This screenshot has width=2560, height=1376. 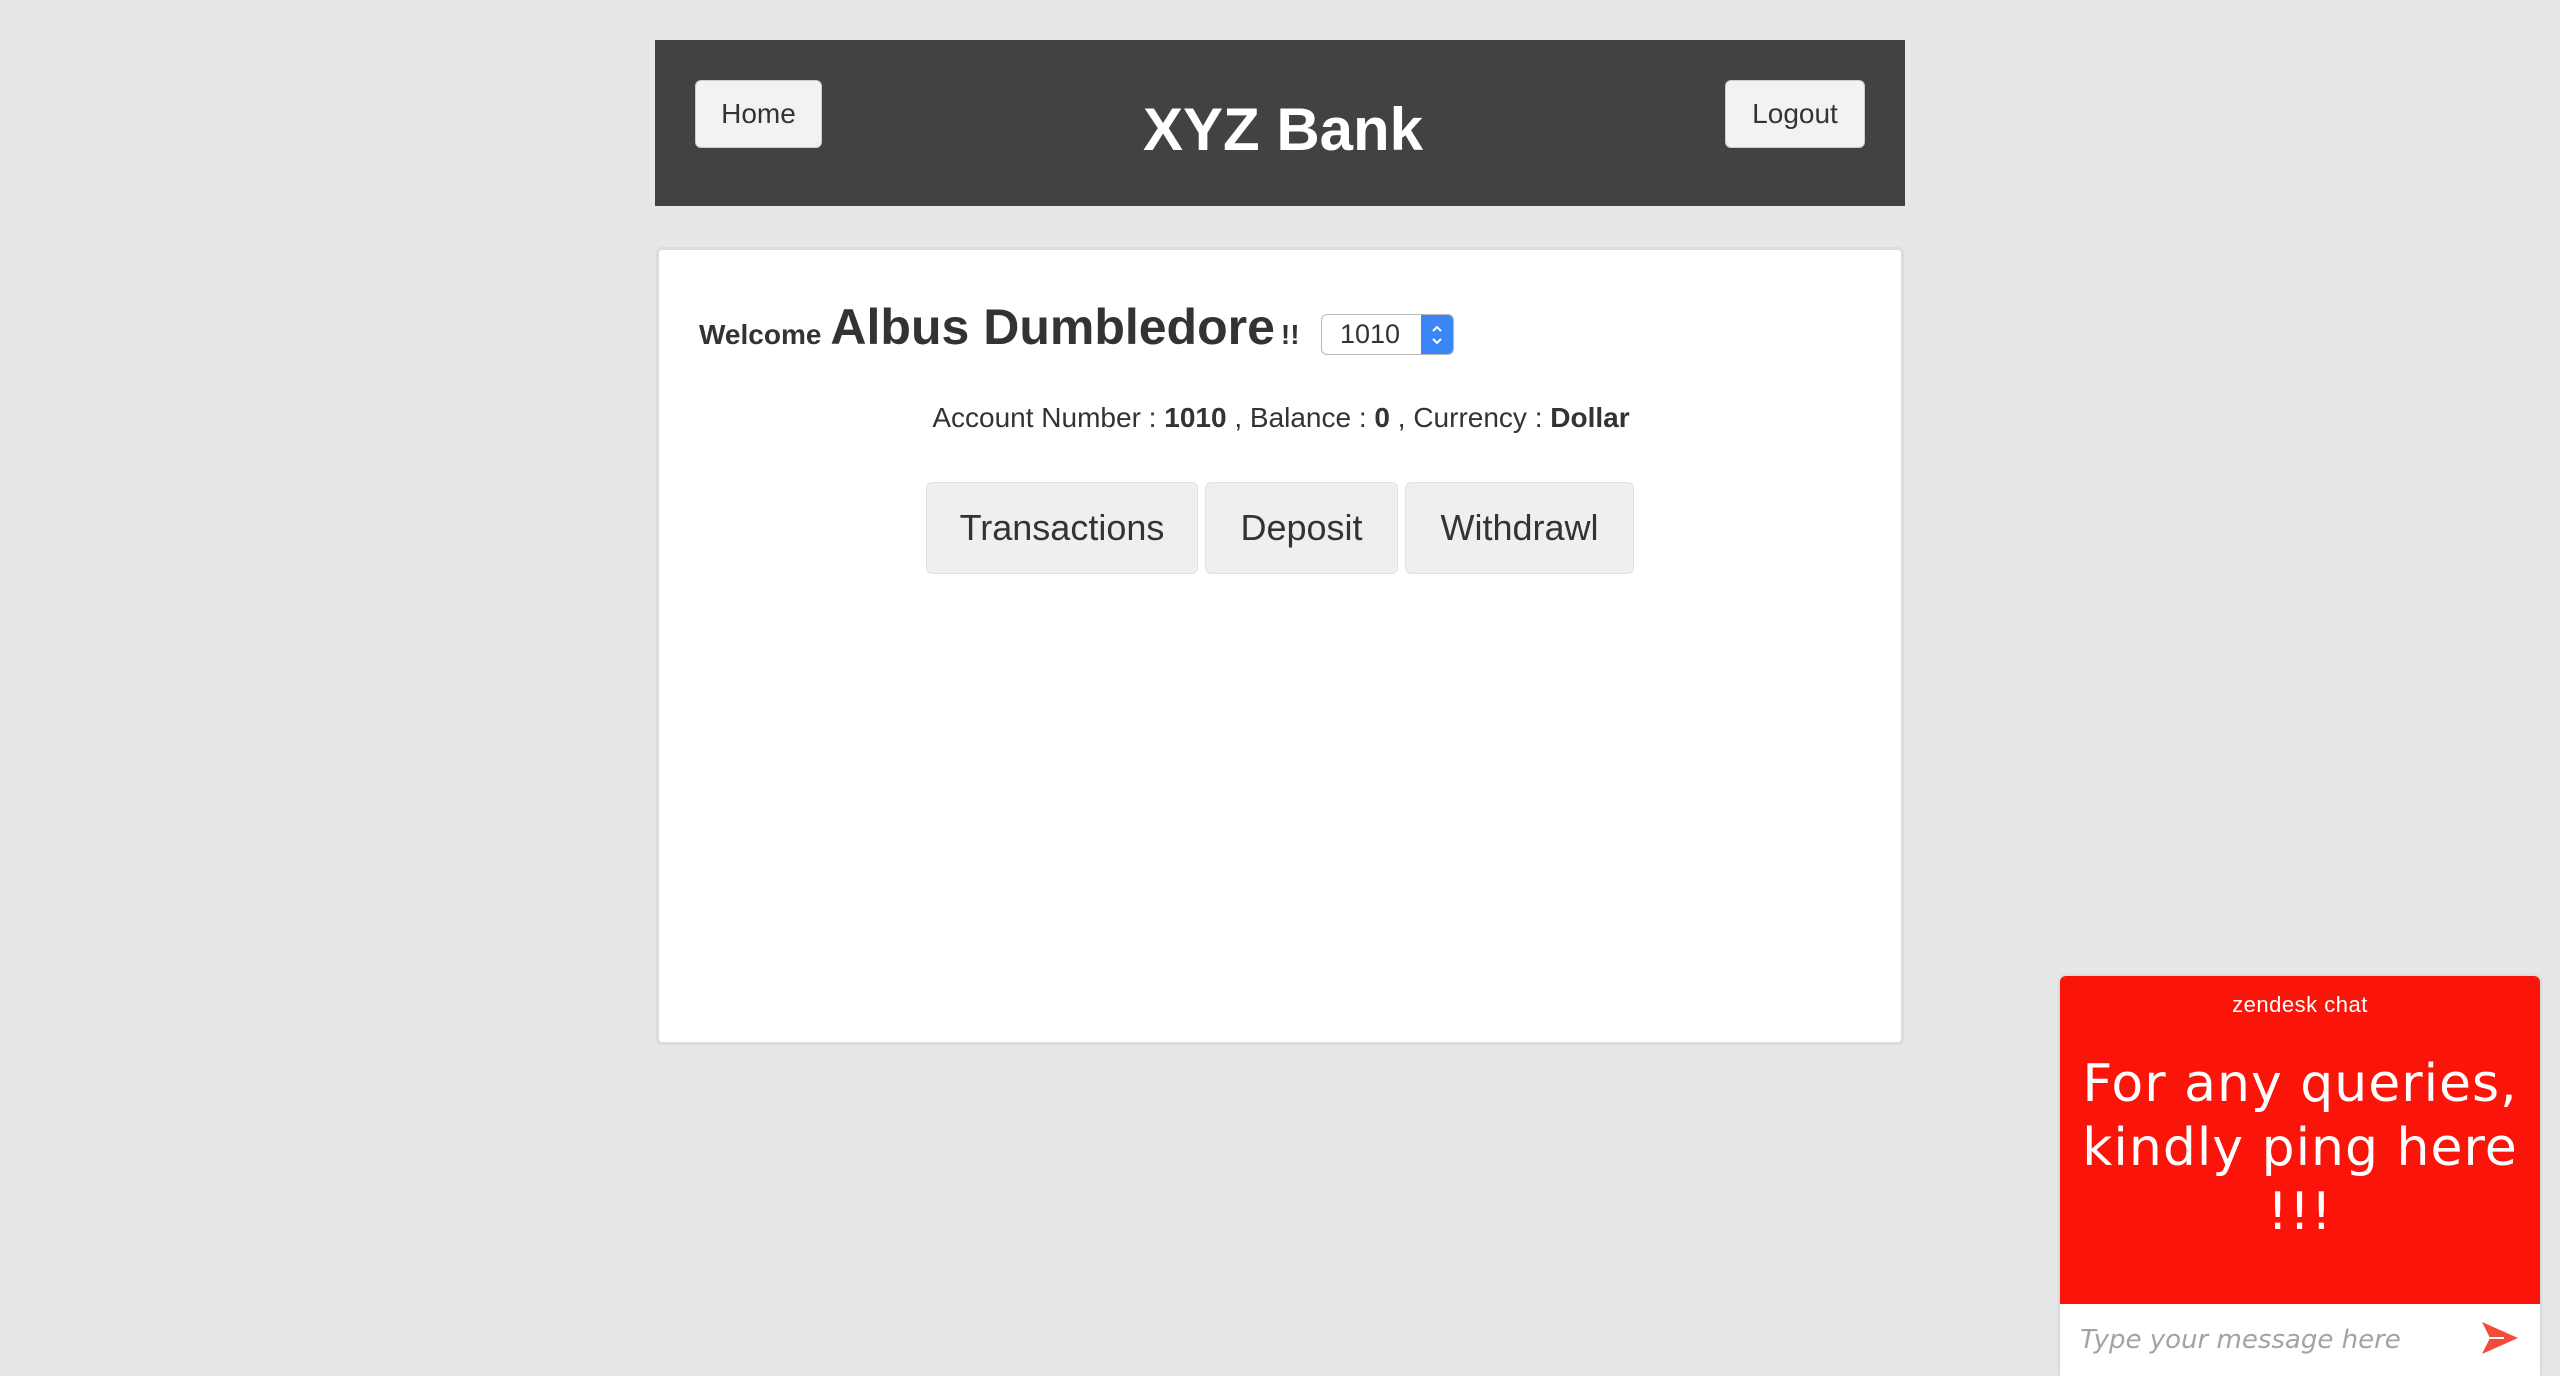 I want to click on currency-label: , Currency :, so click(x=1470, y=417).